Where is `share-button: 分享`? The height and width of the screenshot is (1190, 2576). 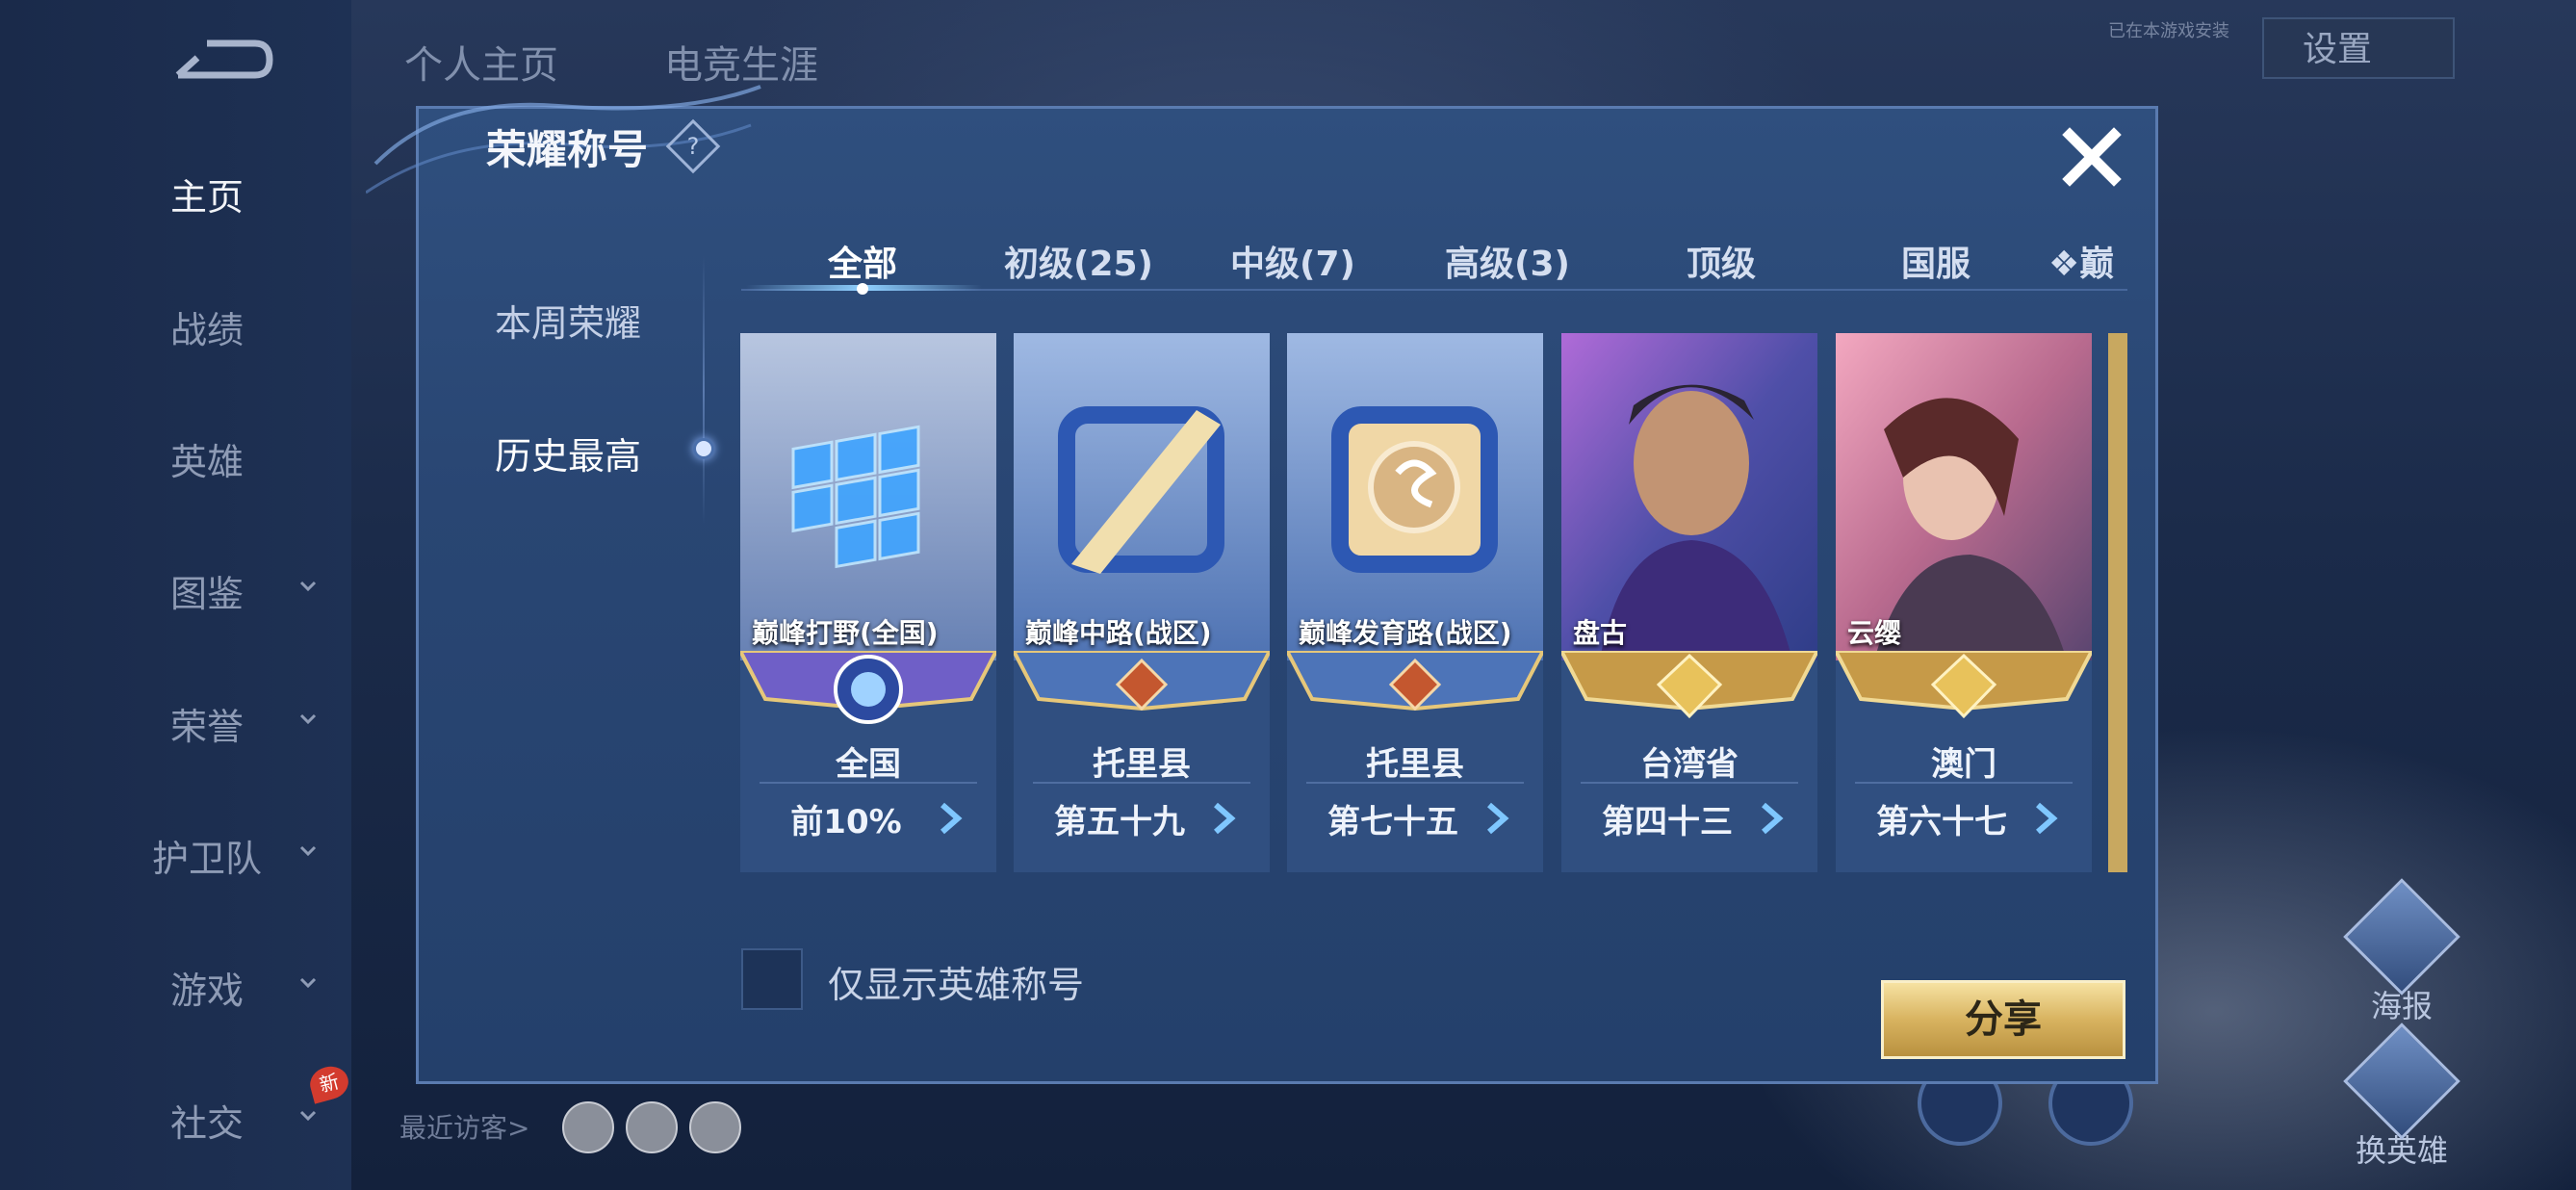
share-button: 分享 is located at coordinates (2003, 1020).